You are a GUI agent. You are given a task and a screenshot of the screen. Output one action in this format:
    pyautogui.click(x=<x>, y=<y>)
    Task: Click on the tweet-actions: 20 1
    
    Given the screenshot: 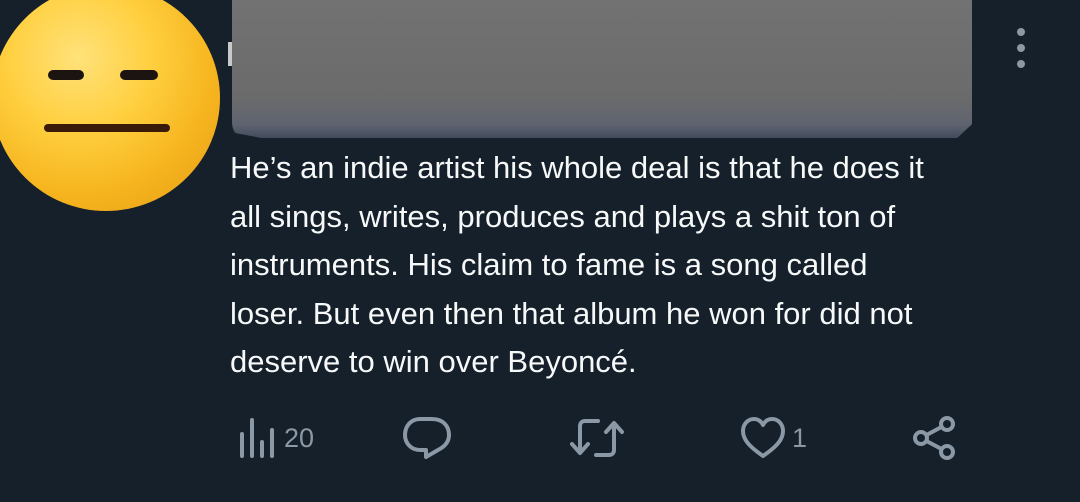 What is the action you would take?
    pyautogui.click(x=540, y=440)
    